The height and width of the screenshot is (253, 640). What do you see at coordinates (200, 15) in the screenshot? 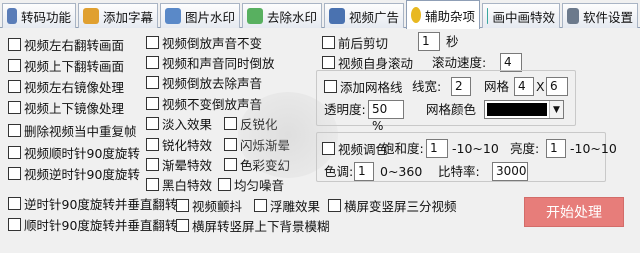
I see `tab-image-watermark: 图片水印` at bounding box center [200, 15].